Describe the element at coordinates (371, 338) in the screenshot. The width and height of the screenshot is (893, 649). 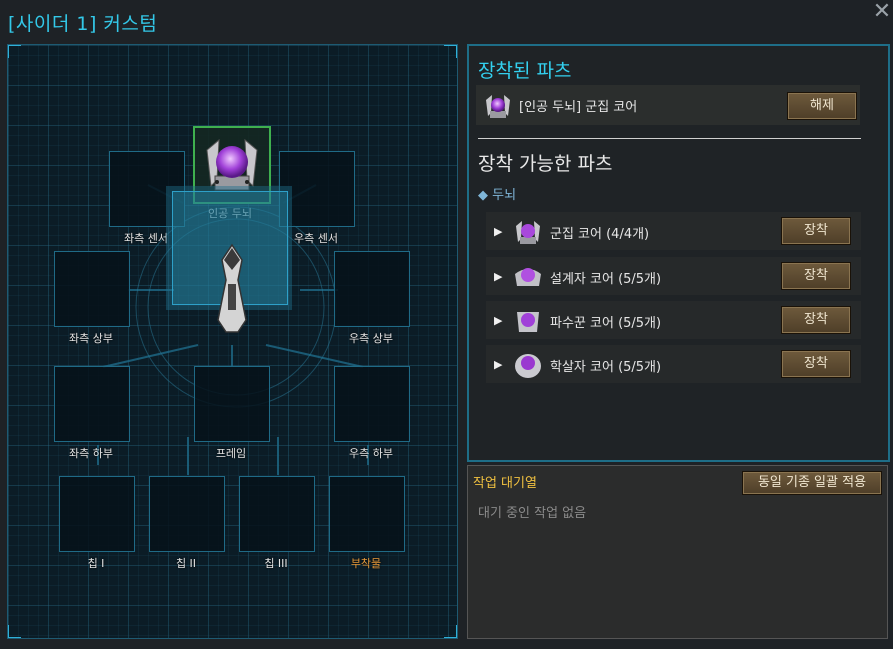
I see `slot-label-right-upper: 우측 상부` at that location.